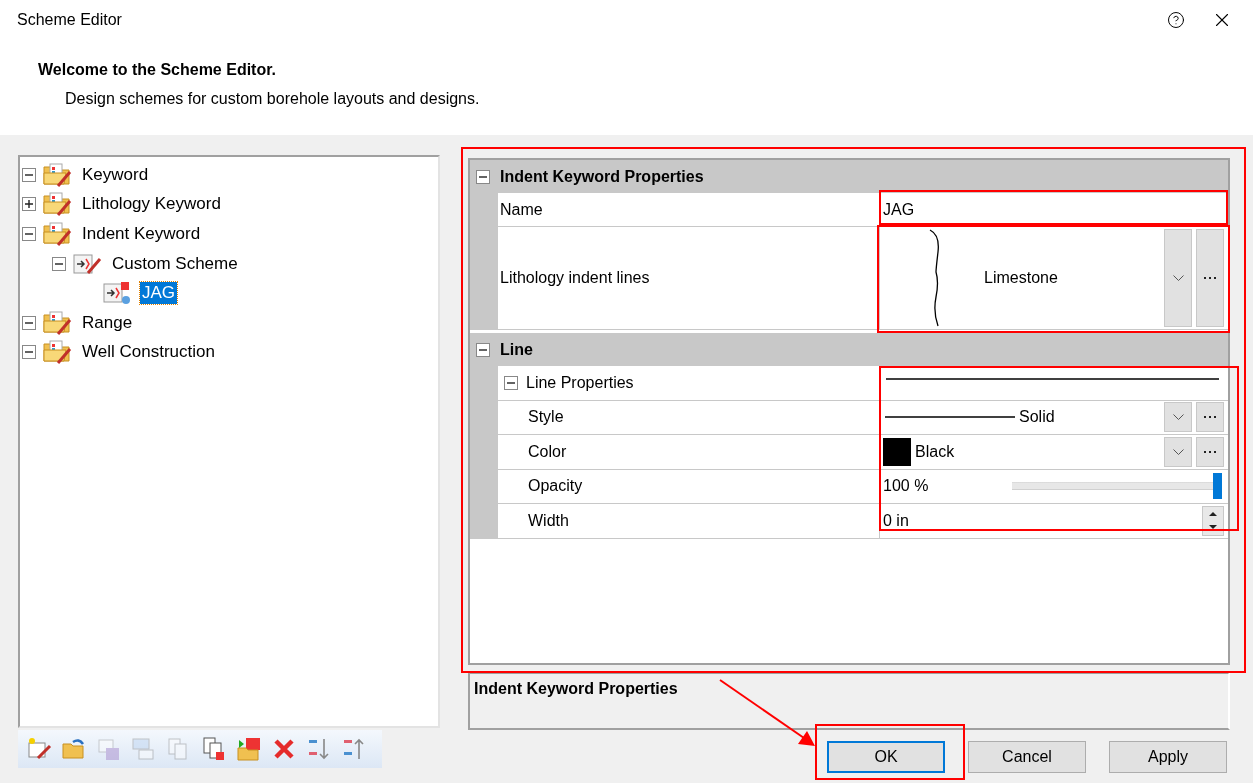 The image size is (1253, 783). I want to click on property-label: Style, so click(546, 417).